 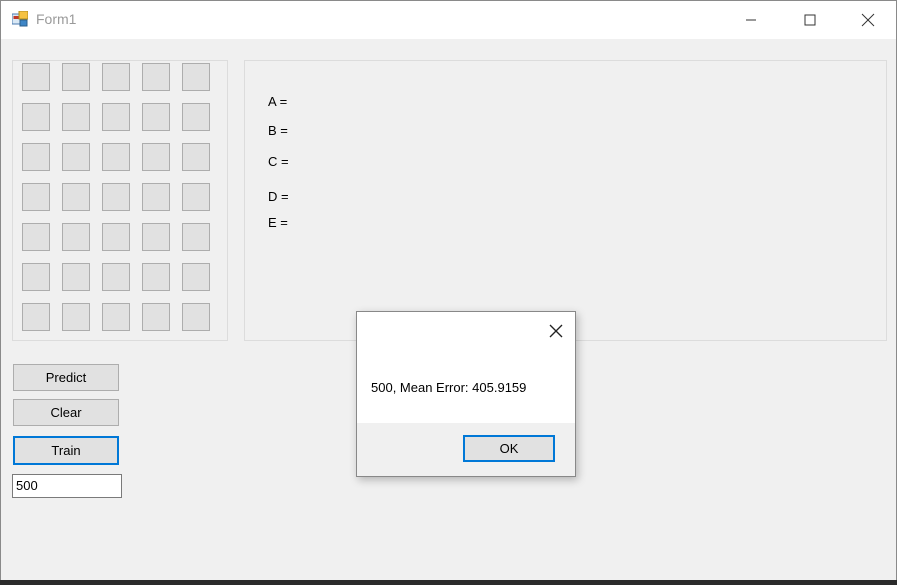 I want to click on dialog-message: 500, Mean Error: 405.9159, so click(x=449, y=387).